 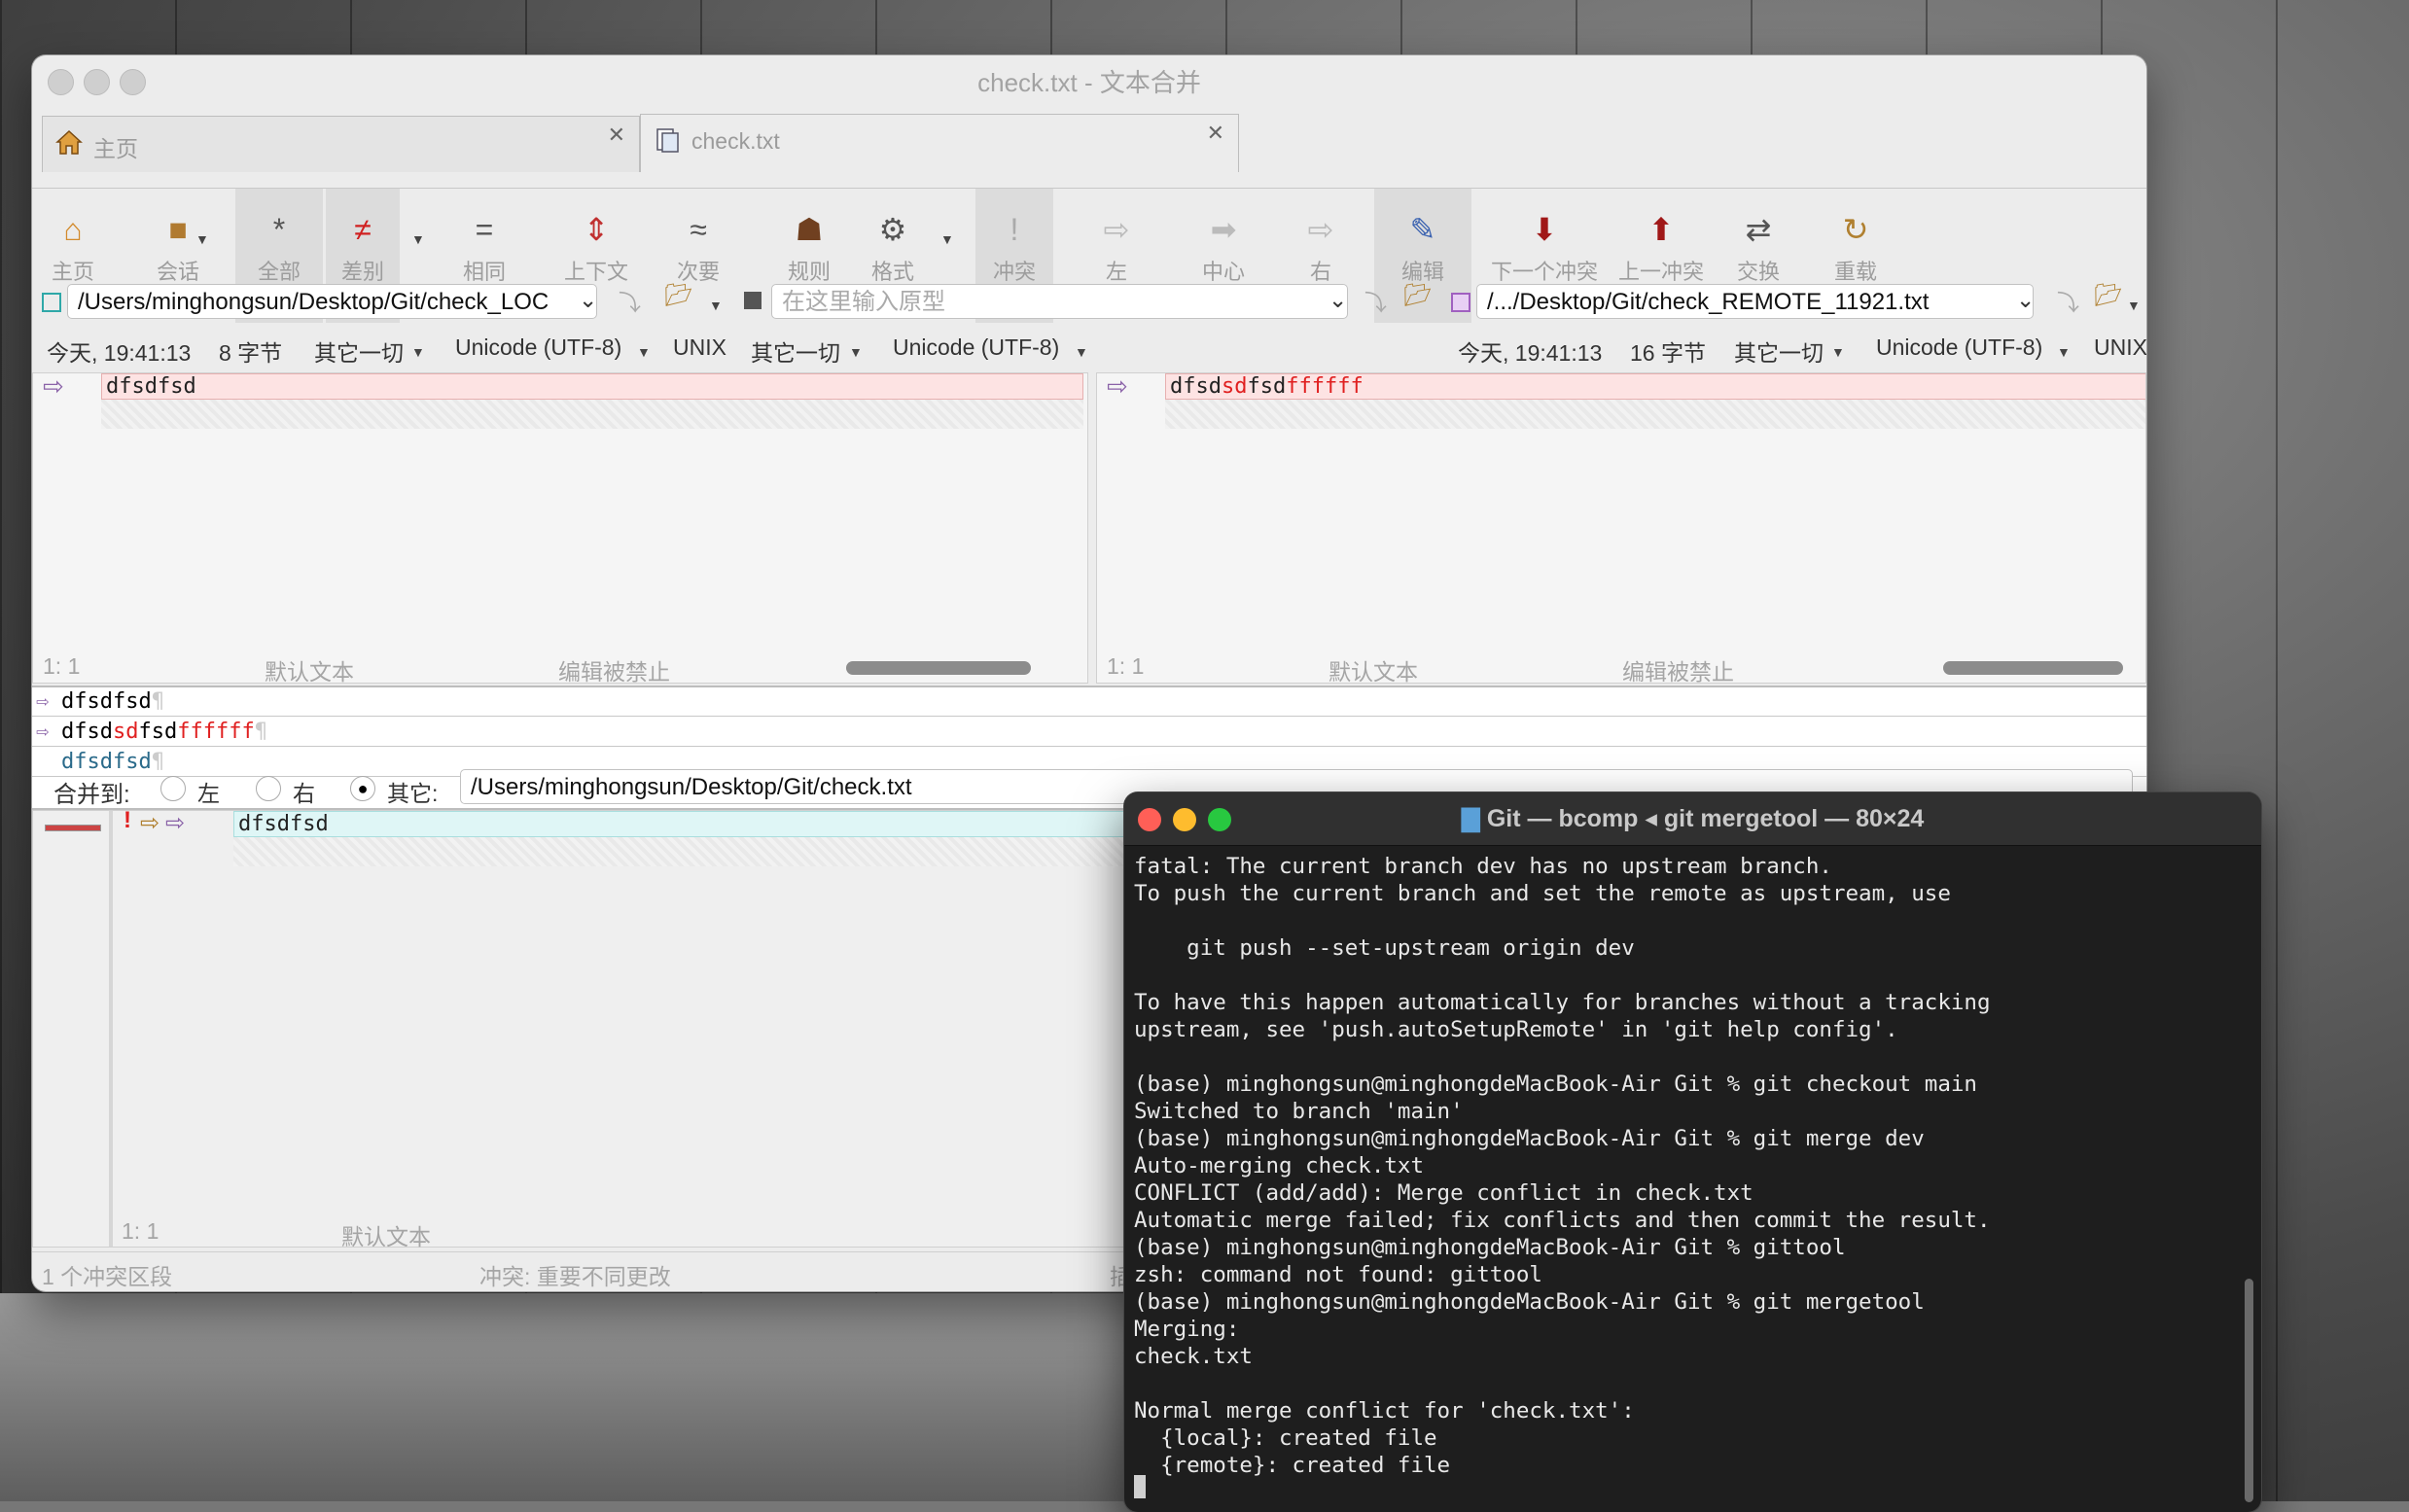 I want to click on left-folder-dropdown-icon: ▼, so click(x=716, y=305).